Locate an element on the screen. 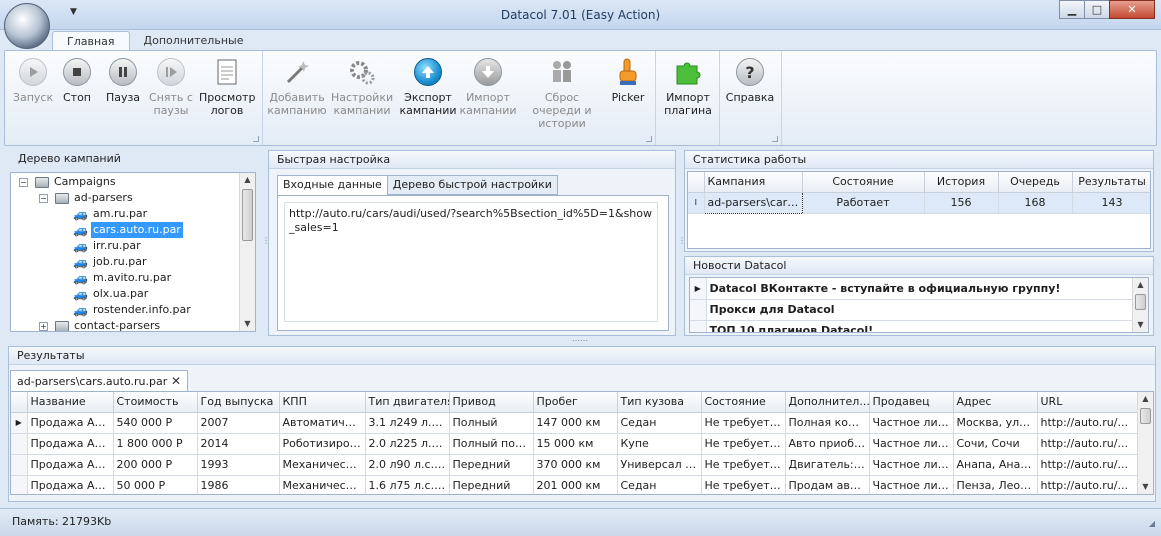  results-scrollbar: ▲ ▼ is located at coordinates (1145, 443).